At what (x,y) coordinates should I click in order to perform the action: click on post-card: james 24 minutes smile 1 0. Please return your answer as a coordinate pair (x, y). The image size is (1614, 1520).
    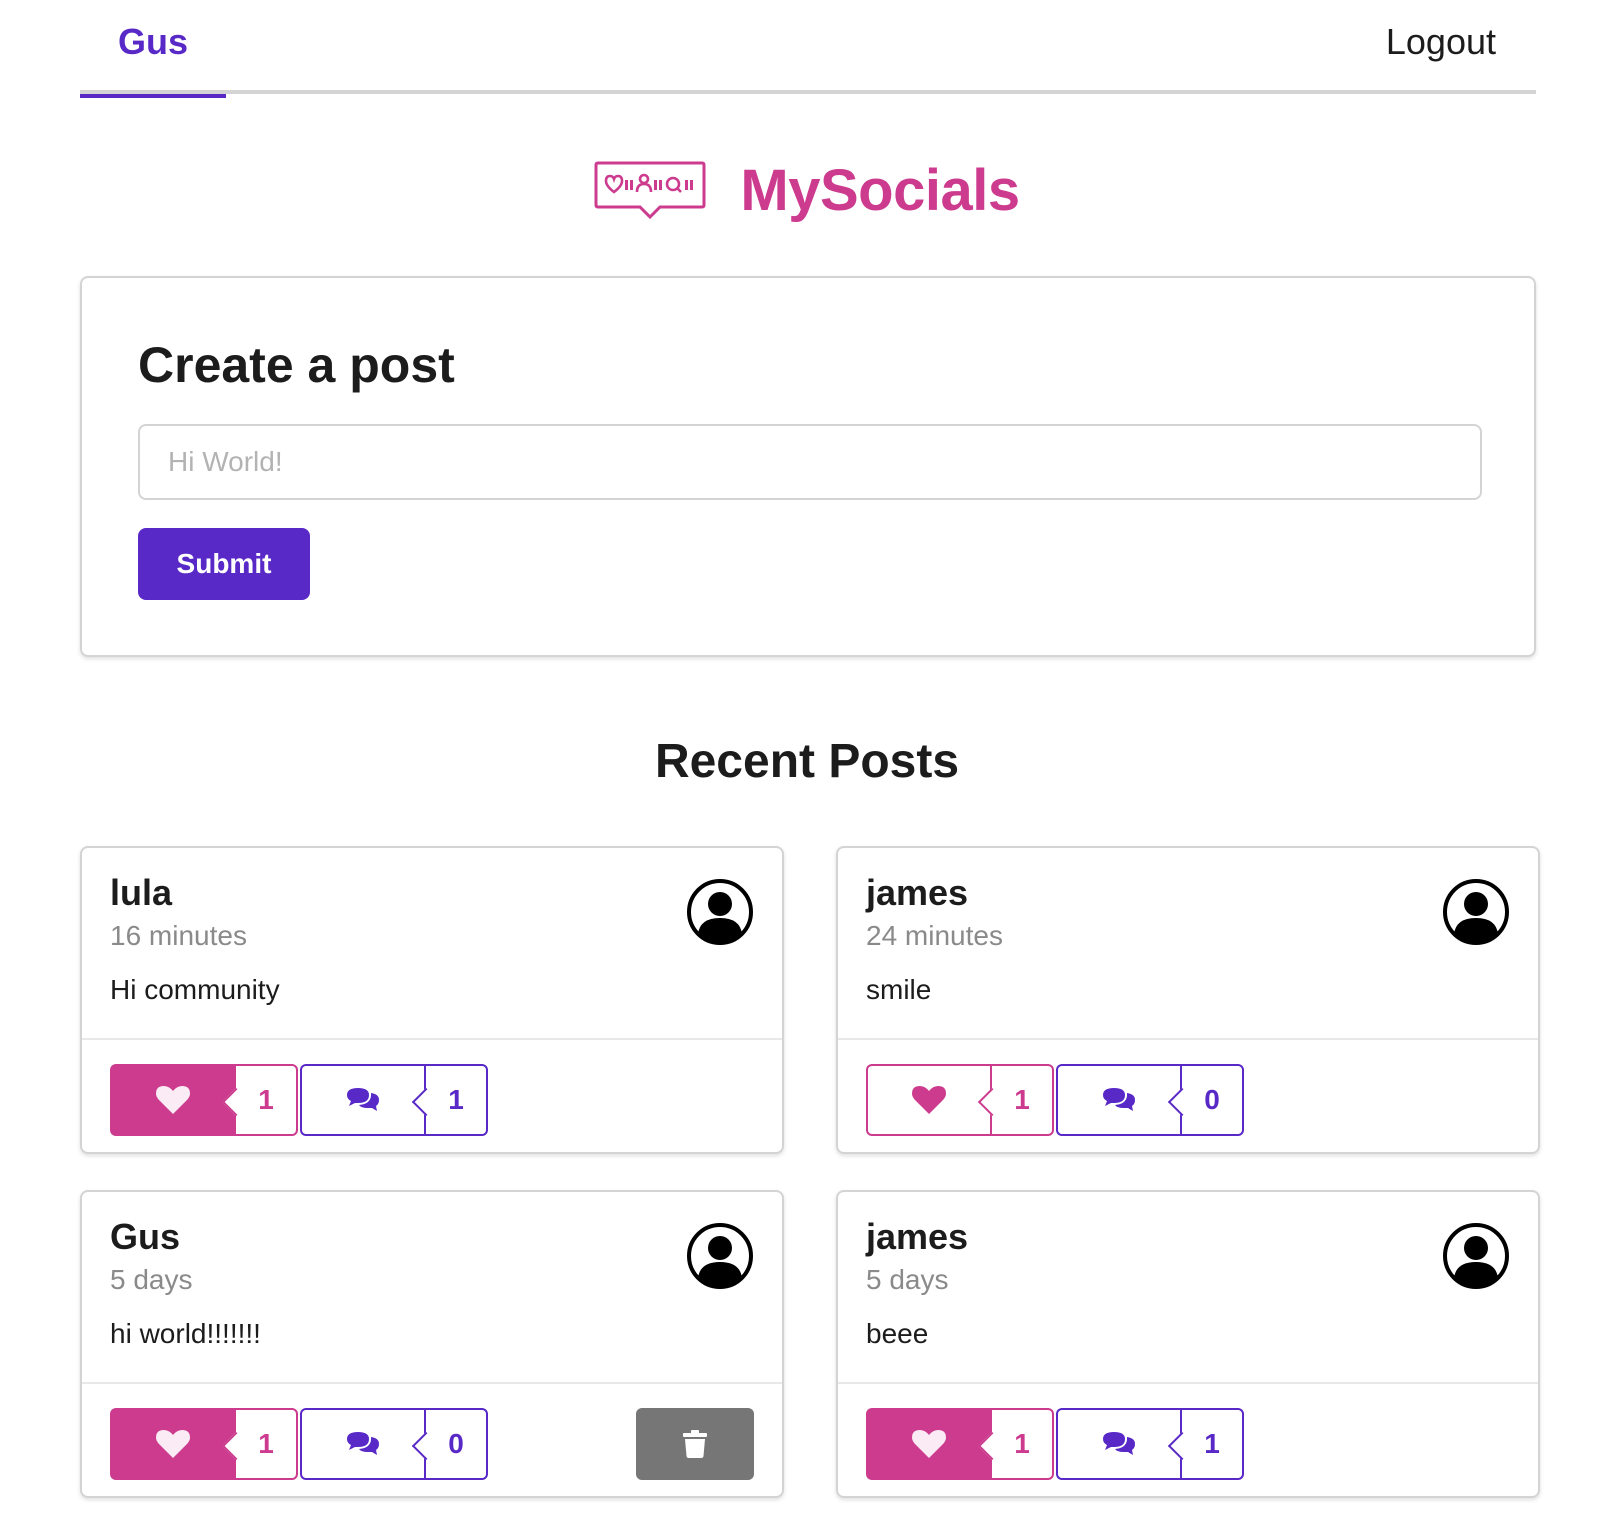
    Looking at the image, I should click on (1188, 1000).